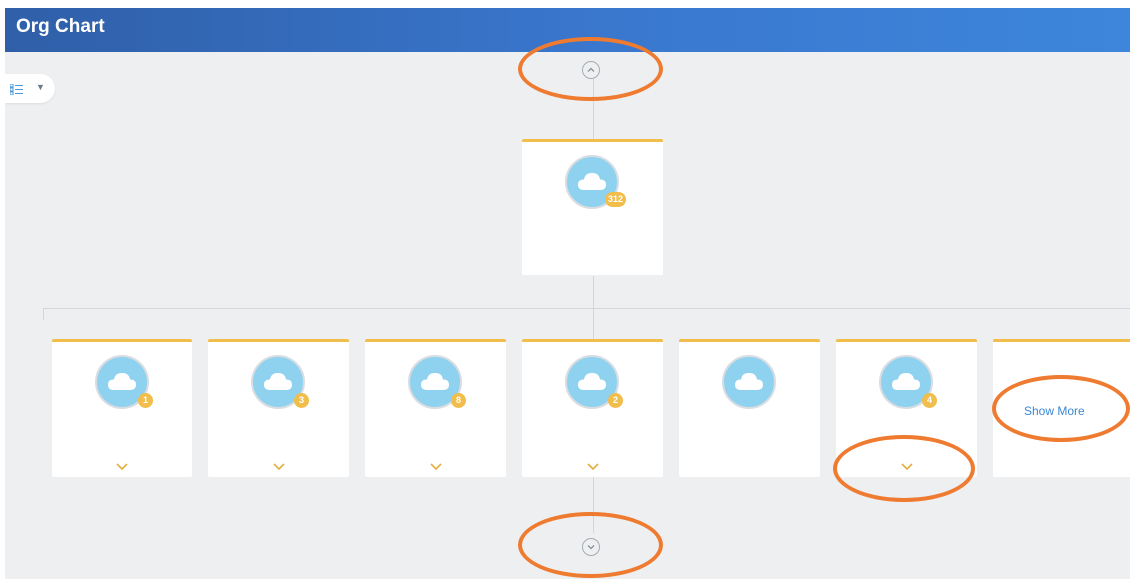 The height and width of the screenshot is (579, 1130). Describe the element at coordinates (16, 91) in the screenshot. I see `list-icon` at that location.